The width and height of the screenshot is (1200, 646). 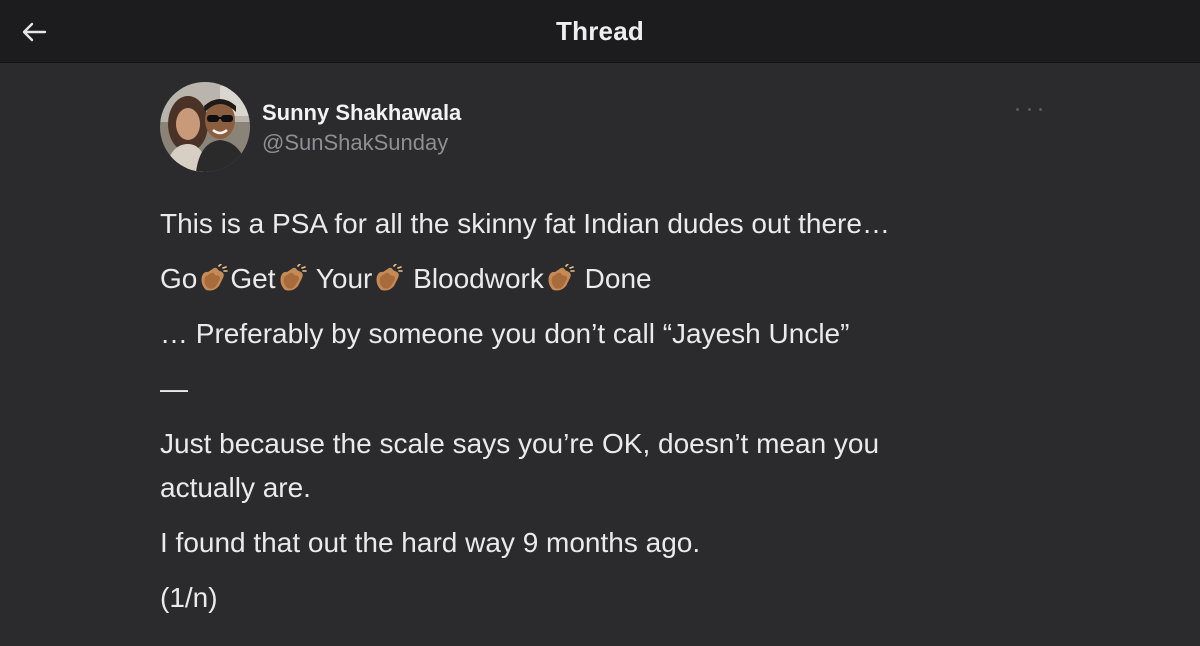 I want to click on page-title: Thread, so click(x=600, y=31).